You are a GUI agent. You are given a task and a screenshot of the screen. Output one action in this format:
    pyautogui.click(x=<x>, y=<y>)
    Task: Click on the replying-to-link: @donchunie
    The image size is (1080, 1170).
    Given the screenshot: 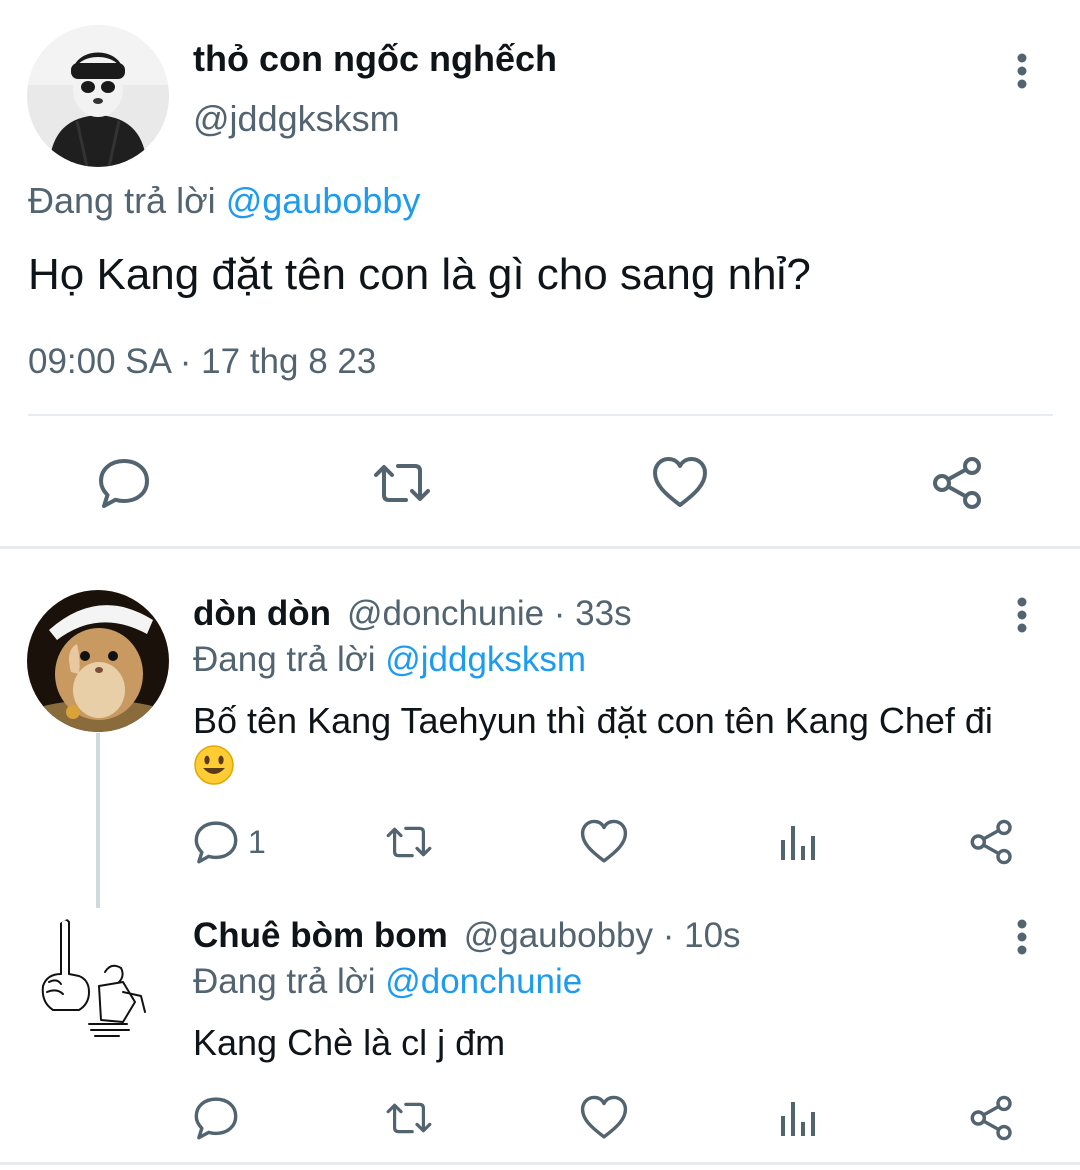 What is the action you would take?
    pyautogui.click(x=483, y=981)
    